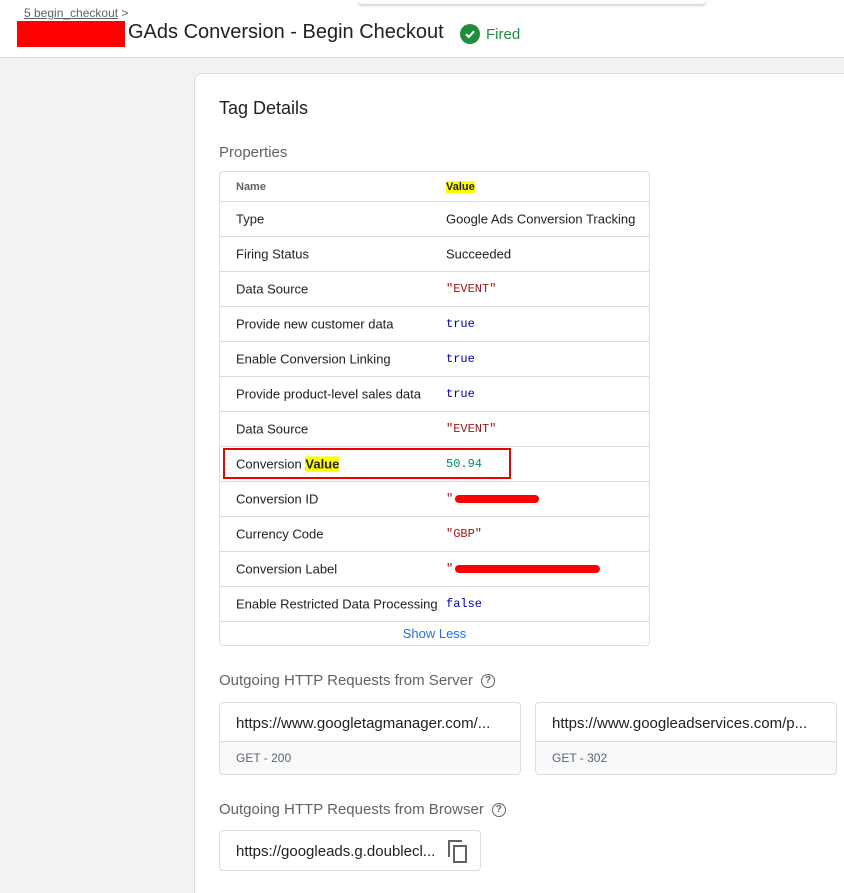 This screenshot has width=844, height=893. Describe the element at coordinates (434, 254) in the screenshot. I see `table-row: Firing Status Succeeded` at that location.